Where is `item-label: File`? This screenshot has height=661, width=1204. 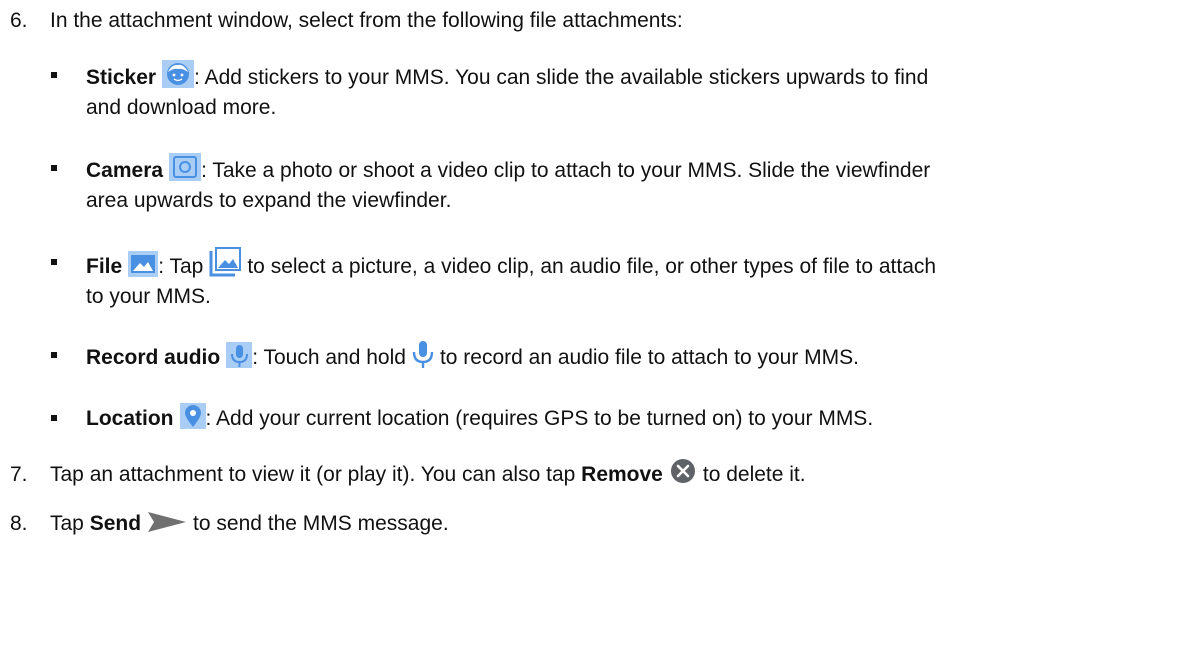 item-label: File is located at coordinates (104, 266).